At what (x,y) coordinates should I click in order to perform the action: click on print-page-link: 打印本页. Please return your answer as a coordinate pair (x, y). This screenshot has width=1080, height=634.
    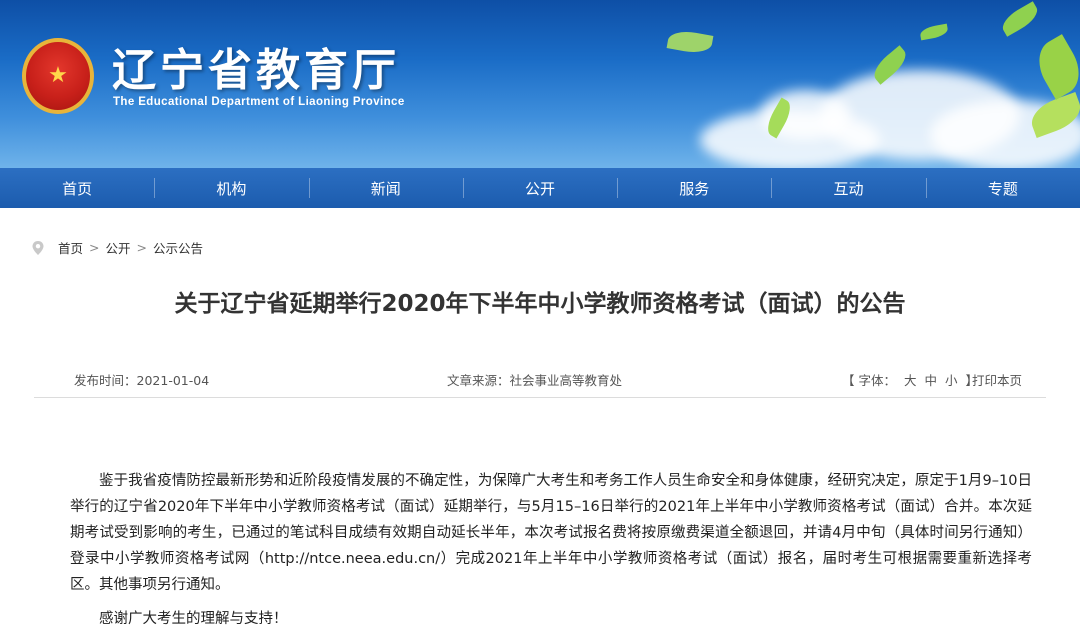
    Looking at the image, I should click on (997, 379).